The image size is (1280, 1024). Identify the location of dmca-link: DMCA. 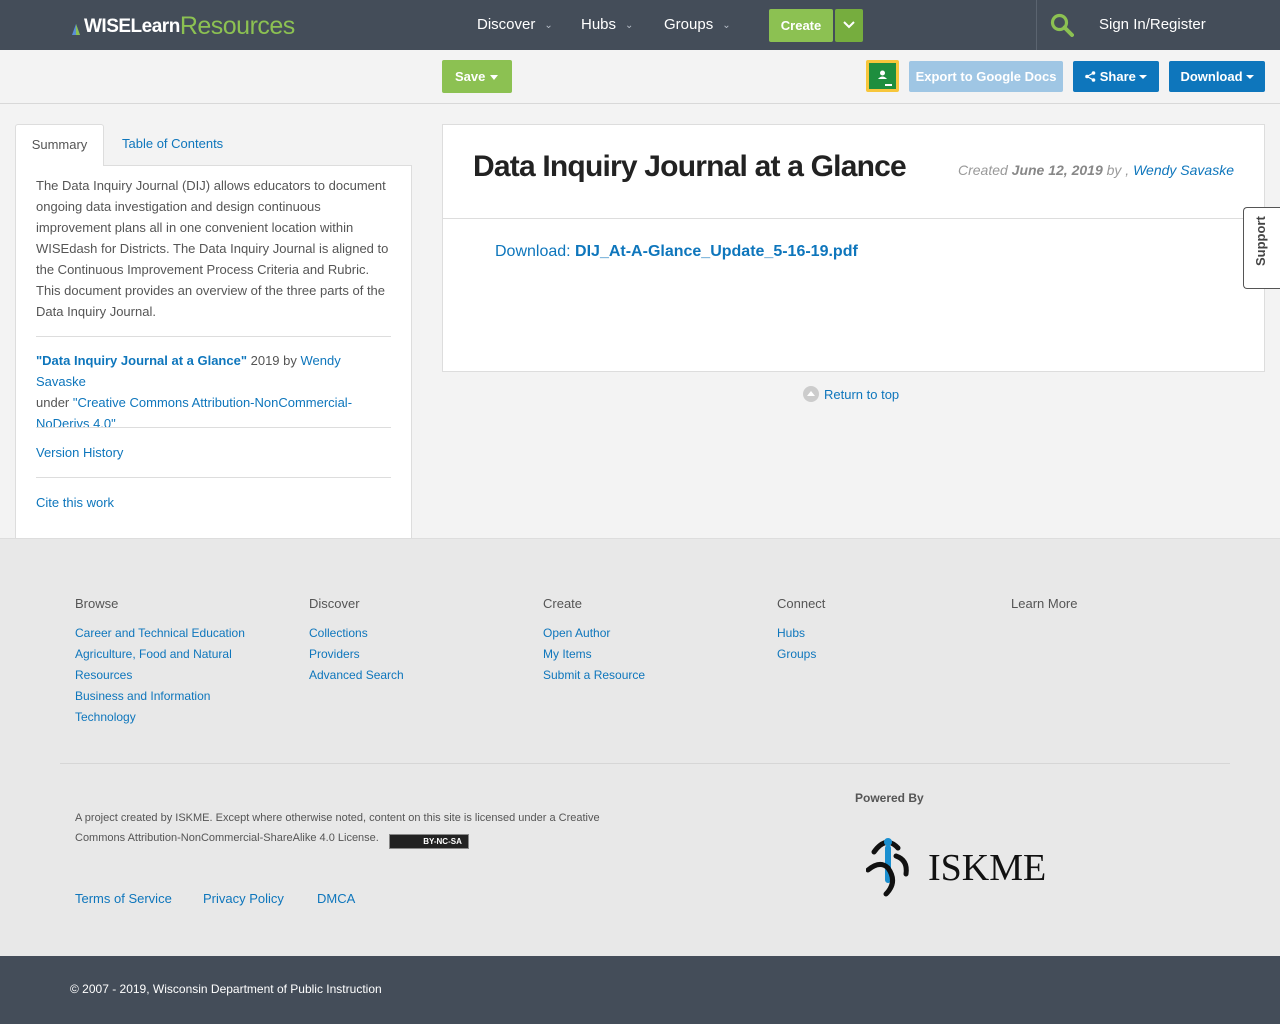
(336, 898).